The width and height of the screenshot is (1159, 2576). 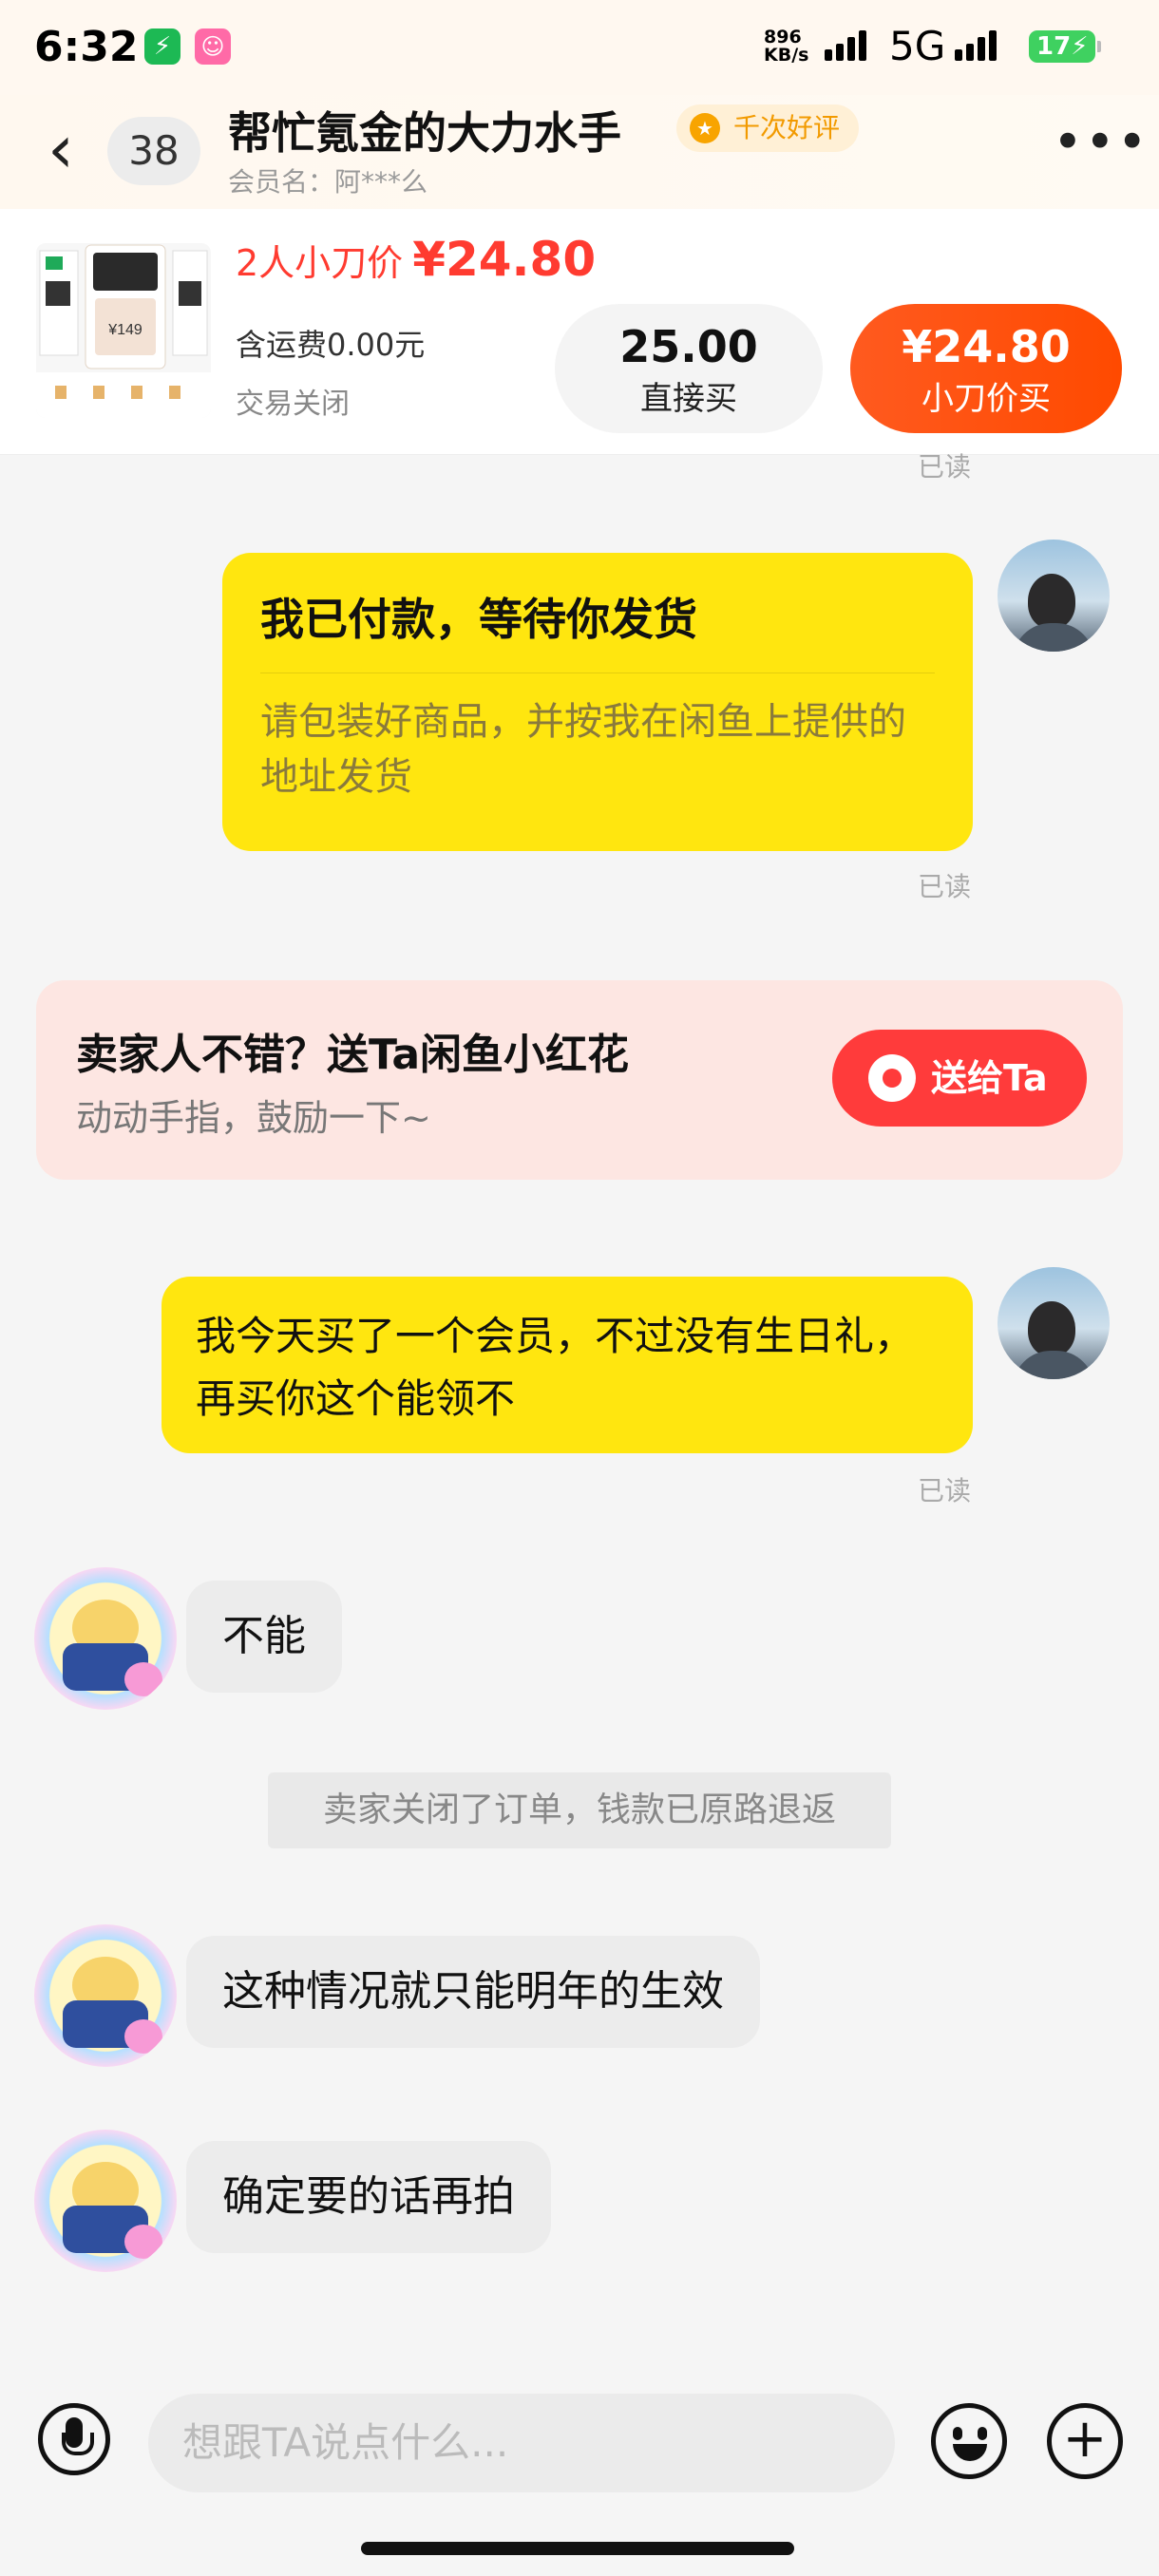 What do you see at coordinates (86, 47) in the screenshot?
I see `status-time: 6:32` at bounding box center [86, 47].